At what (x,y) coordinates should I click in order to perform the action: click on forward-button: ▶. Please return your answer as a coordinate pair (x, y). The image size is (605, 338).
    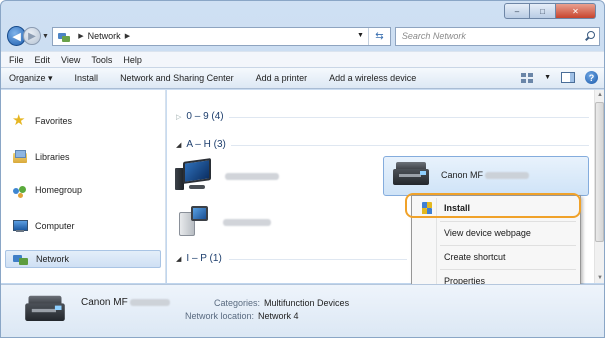
    Looking at the image, I should click on (32, 36).